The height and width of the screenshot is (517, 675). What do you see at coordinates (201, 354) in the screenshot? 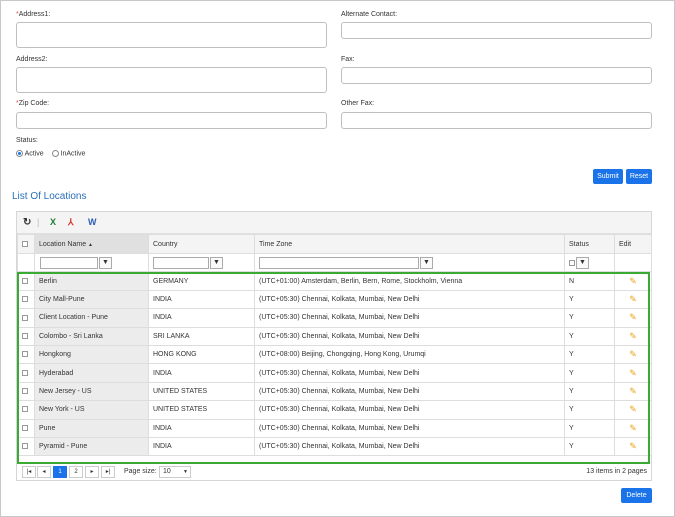
I see `country-cell: HONG KONG` at bounding box center [201, 354].